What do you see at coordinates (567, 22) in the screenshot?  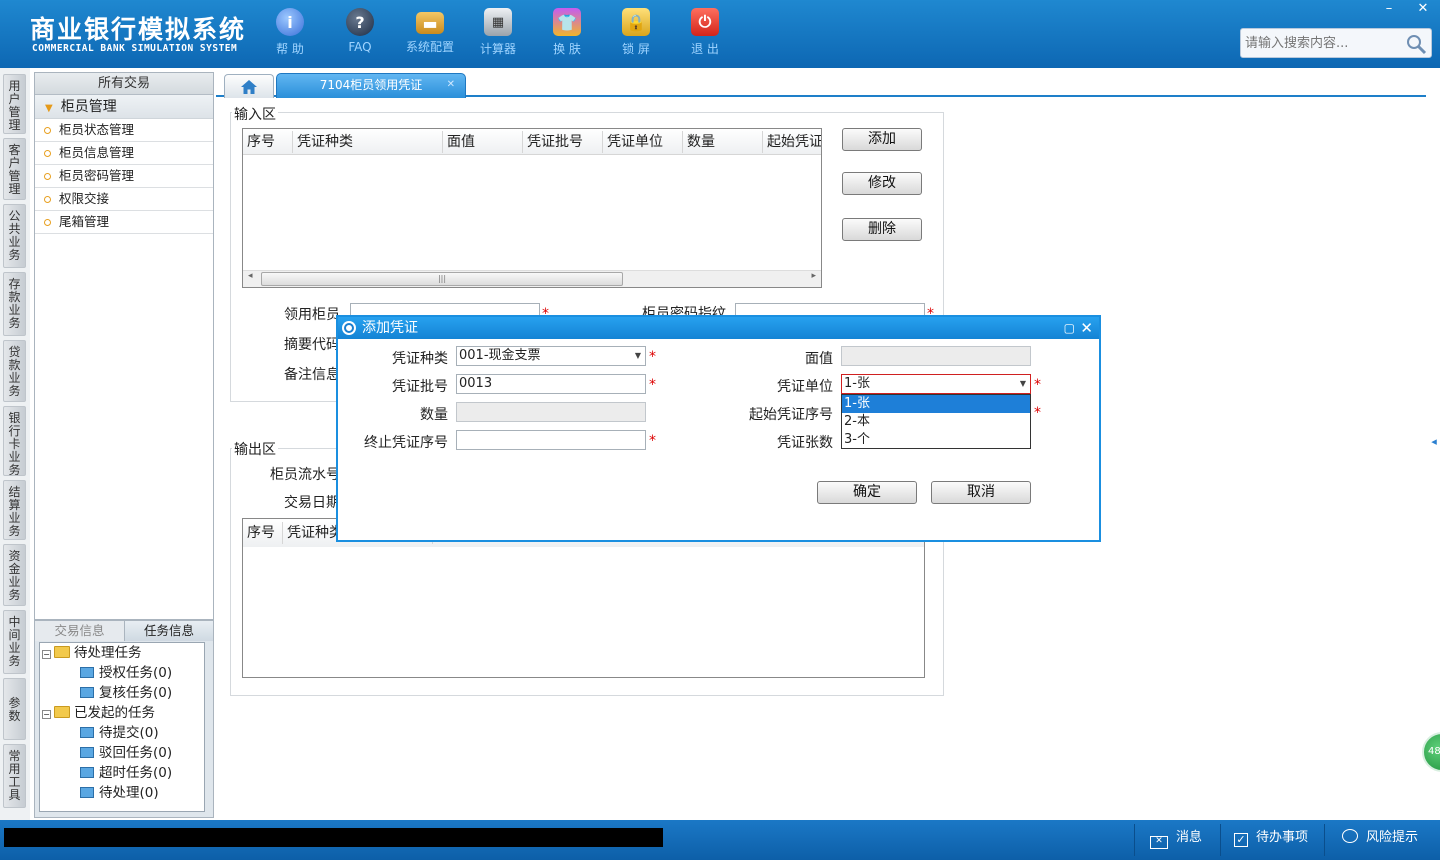 I see `tshirt-icon: 👕` at bounding box center [567, 22].